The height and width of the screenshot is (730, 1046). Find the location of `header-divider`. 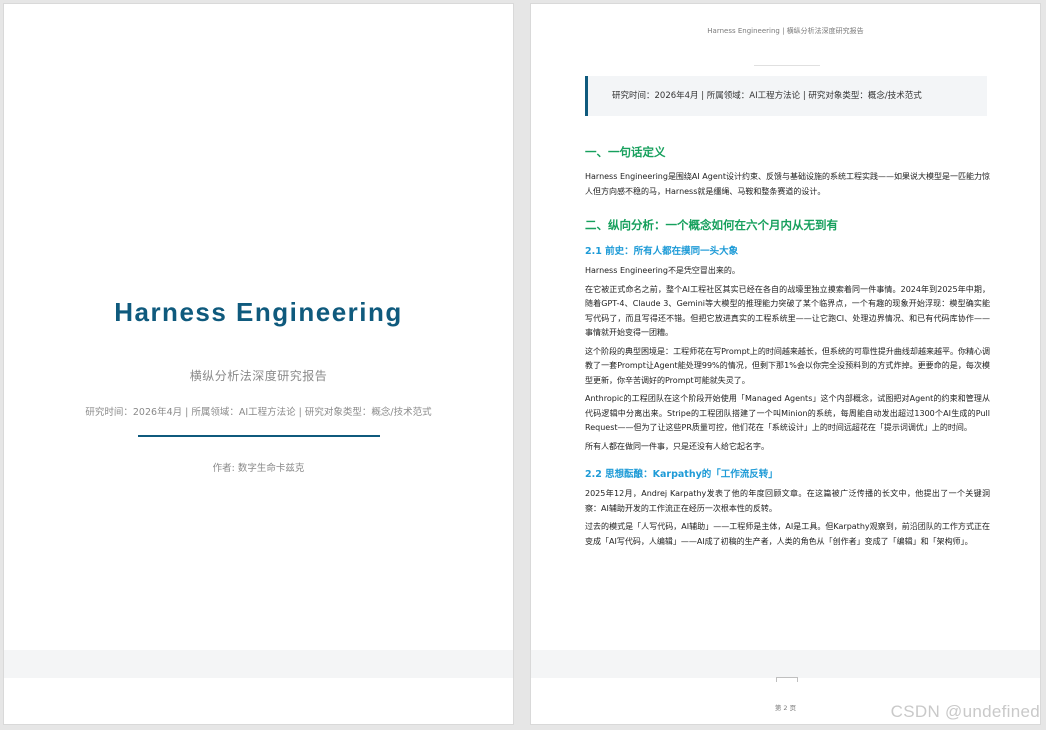

header-divider is located at coordinates (787, 65).